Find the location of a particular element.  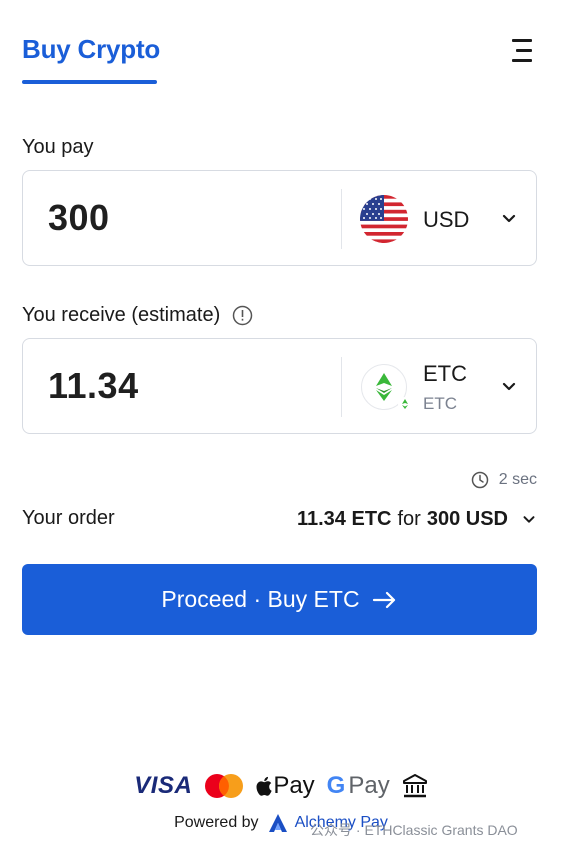

clock-icon is located at coordinates (479, 480).